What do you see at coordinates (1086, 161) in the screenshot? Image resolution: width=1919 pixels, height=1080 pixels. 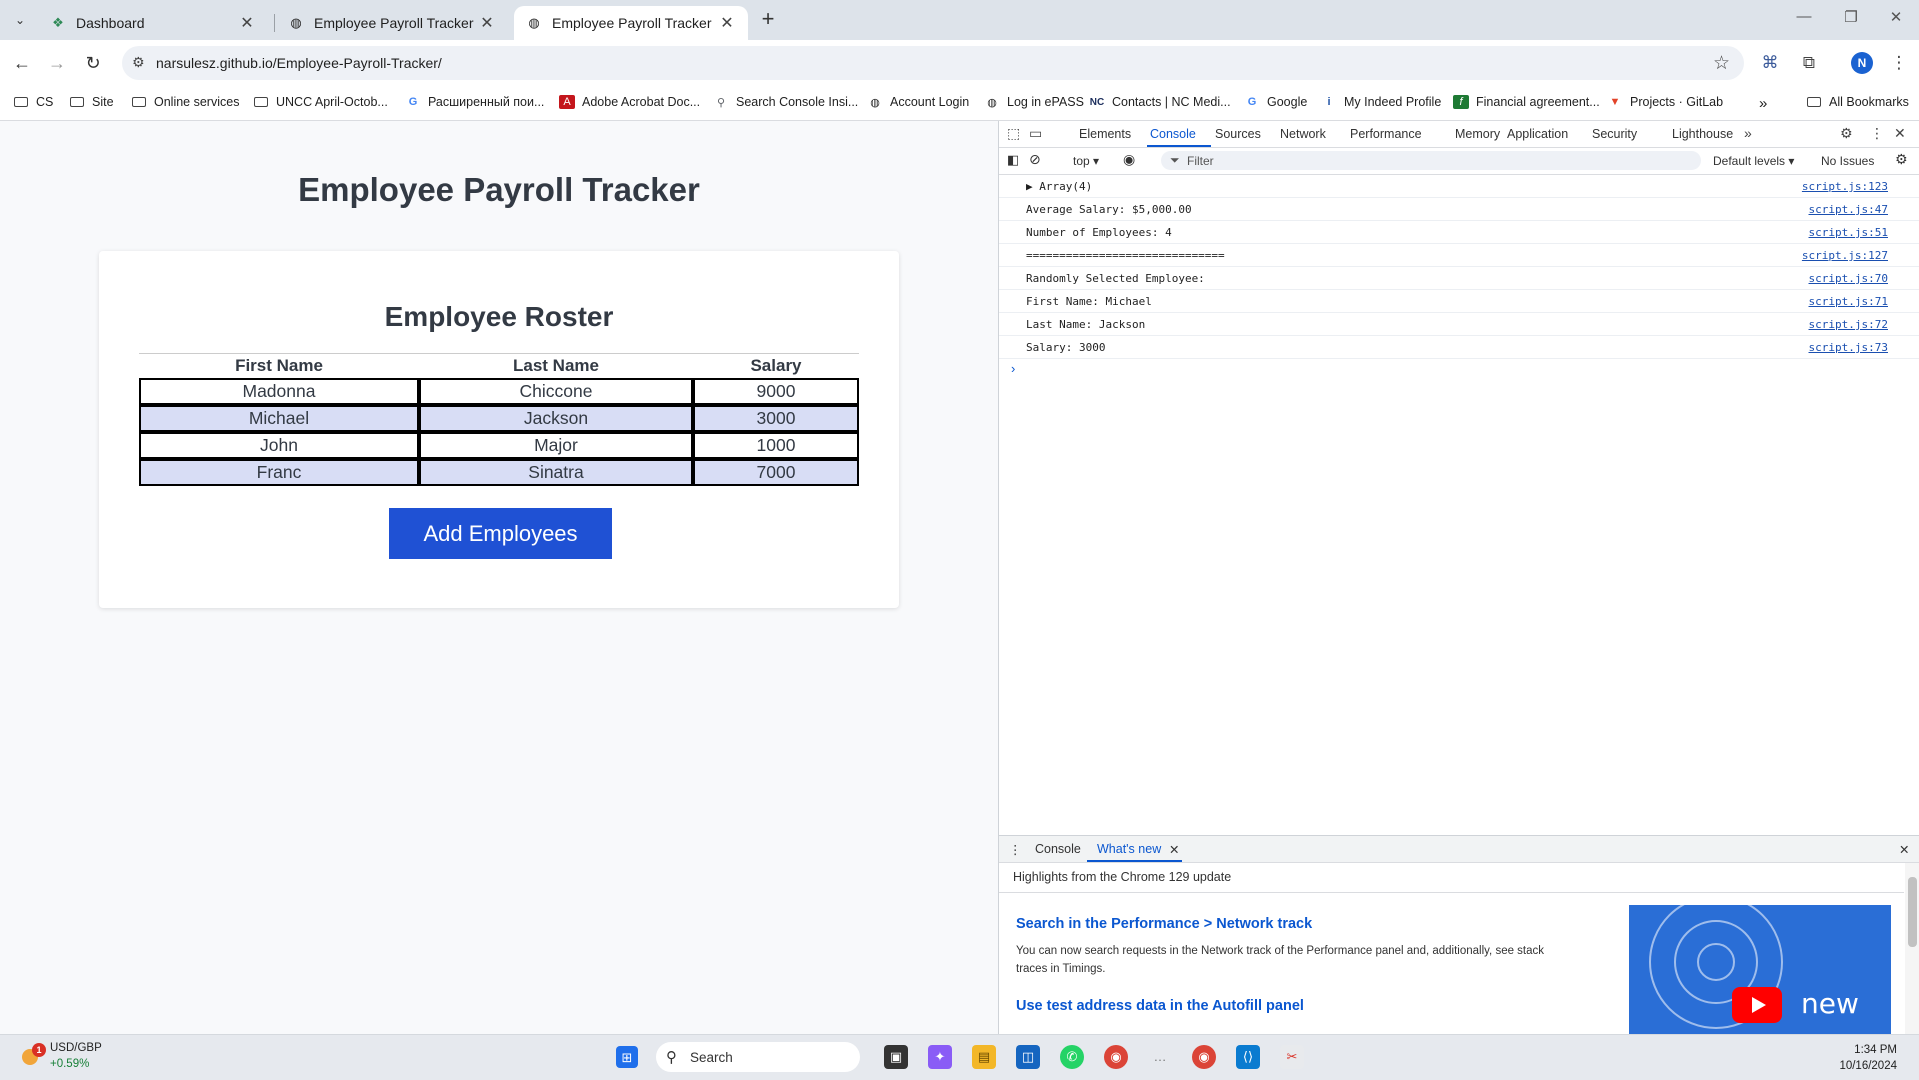 I see `context-selector: top ▾` at bounding box center [1086, 161].